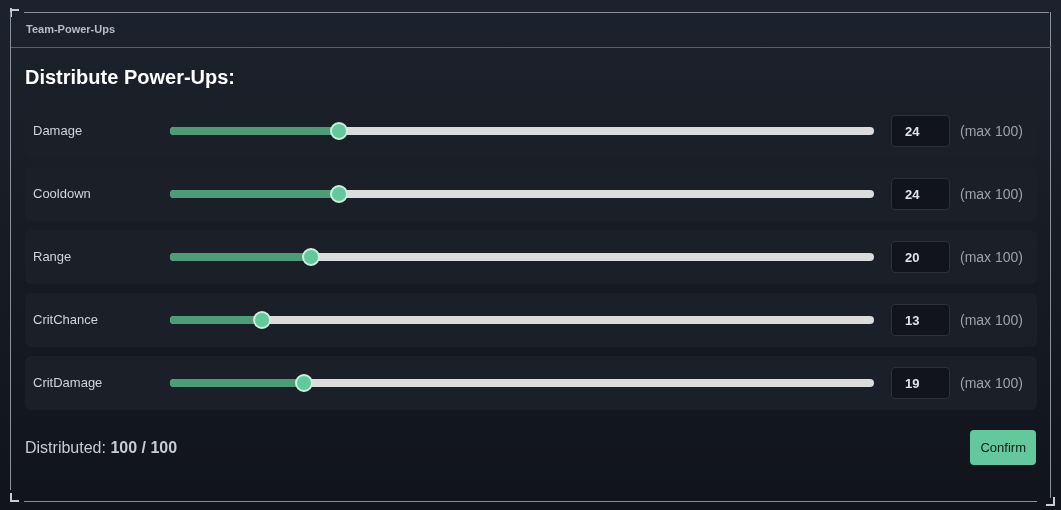  Describe the element at coordinates (1003, 447) in the screenshot. I see `confirm-button: Confirm` at that location.